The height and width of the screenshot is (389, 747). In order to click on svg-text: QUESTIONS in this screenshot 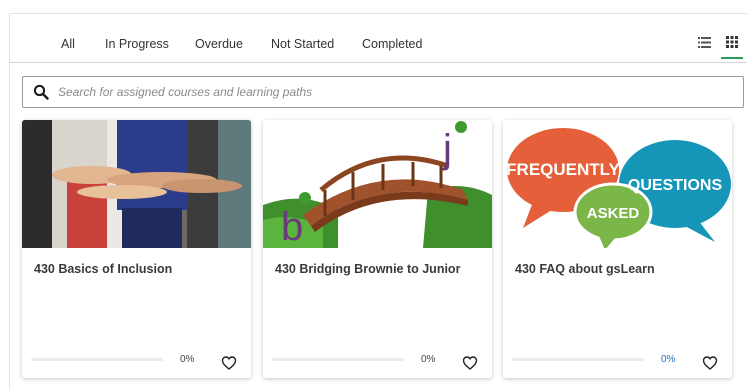, I will do `click(675, 185)`.